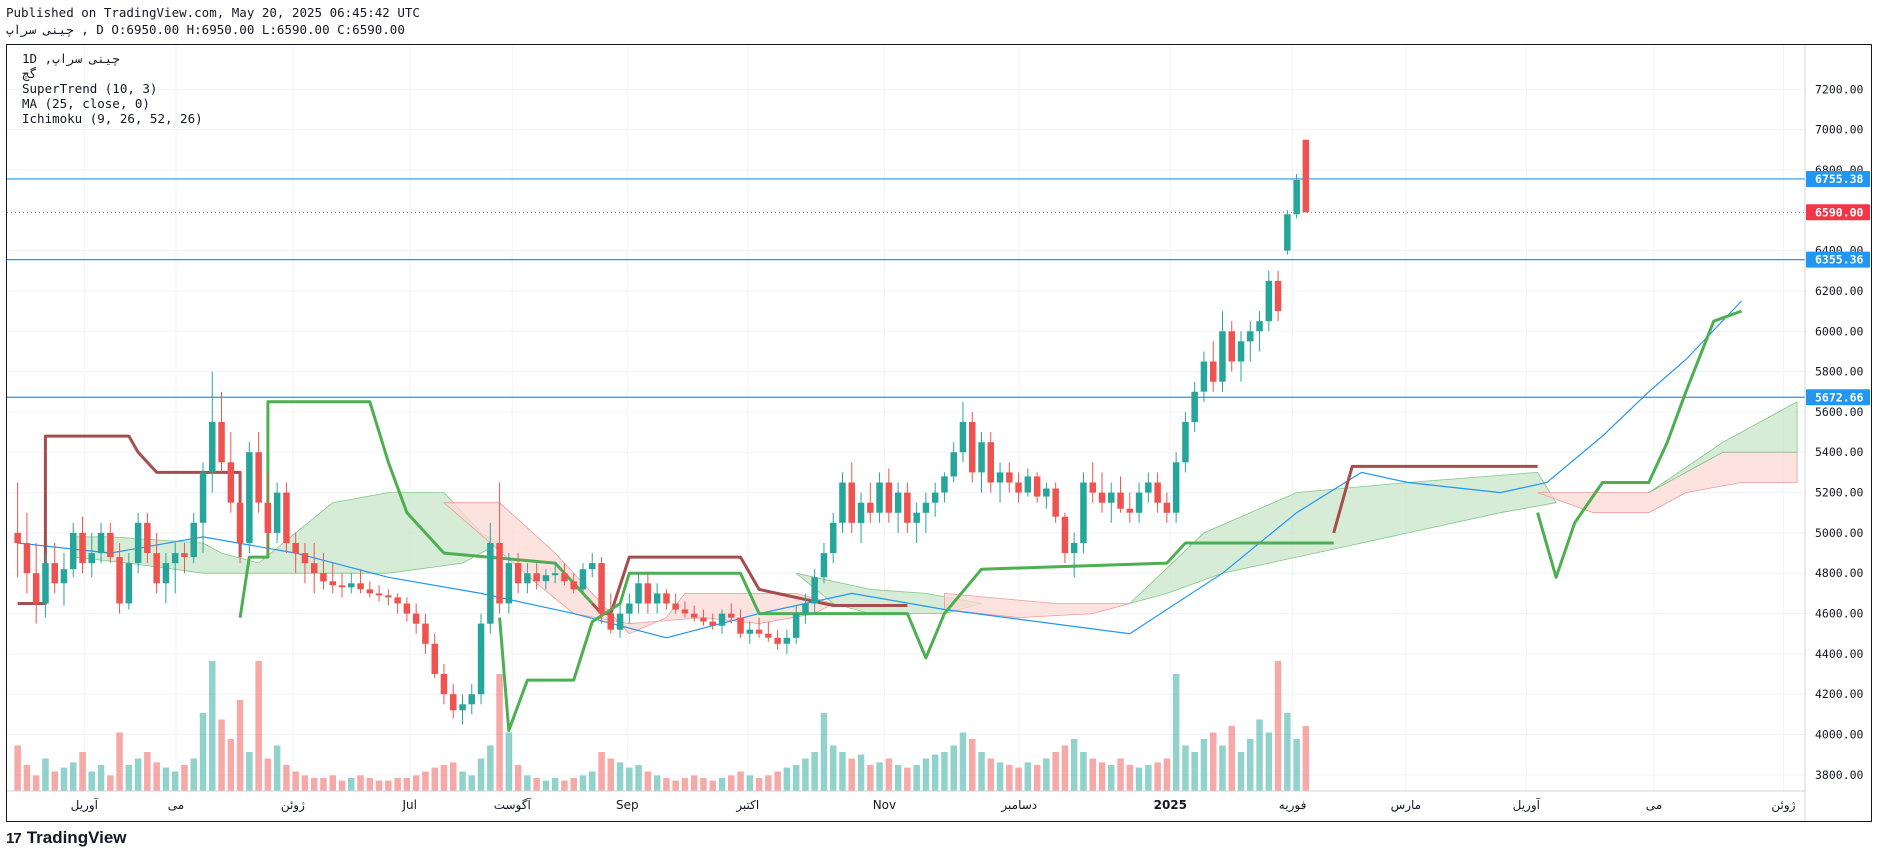 This screenshot has width=1878, height=858. I want to click on legend-ma: MA (25, close, 0), so click(86, 103).